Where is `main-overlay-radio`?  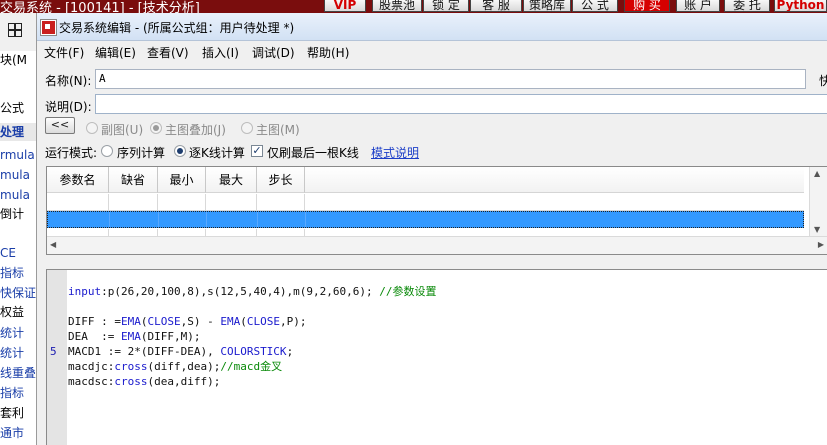 main-overlay-radio is located at coordinates (156, 128).